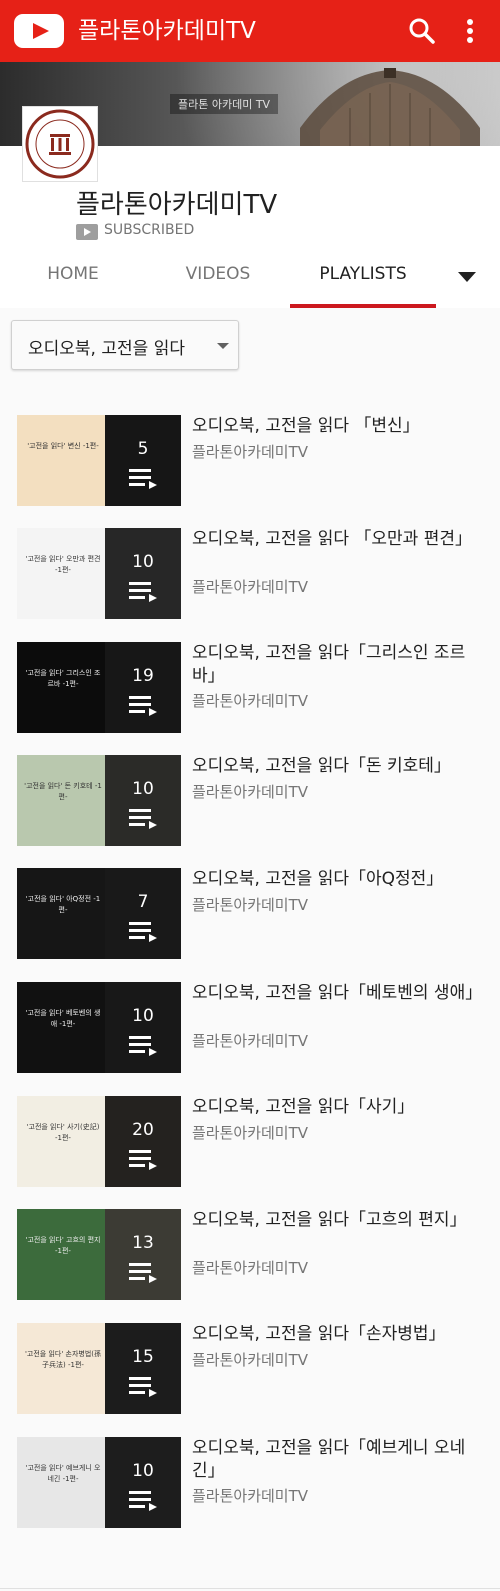  I want to click on playlist-thumbnail: '고전을 읽다' 예브게니 오네긴 -1편- 10, so click(99, 1482).